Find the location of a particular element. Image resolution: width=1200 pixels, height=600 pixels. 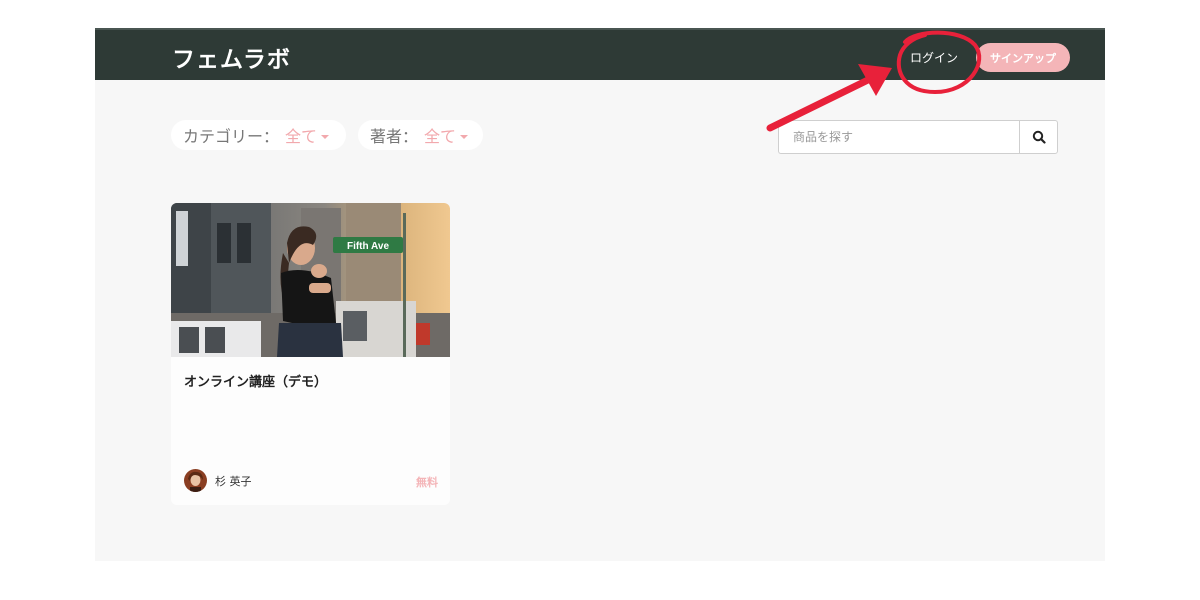

signup-button: サインアップ is located at coordinates (1023, 57).